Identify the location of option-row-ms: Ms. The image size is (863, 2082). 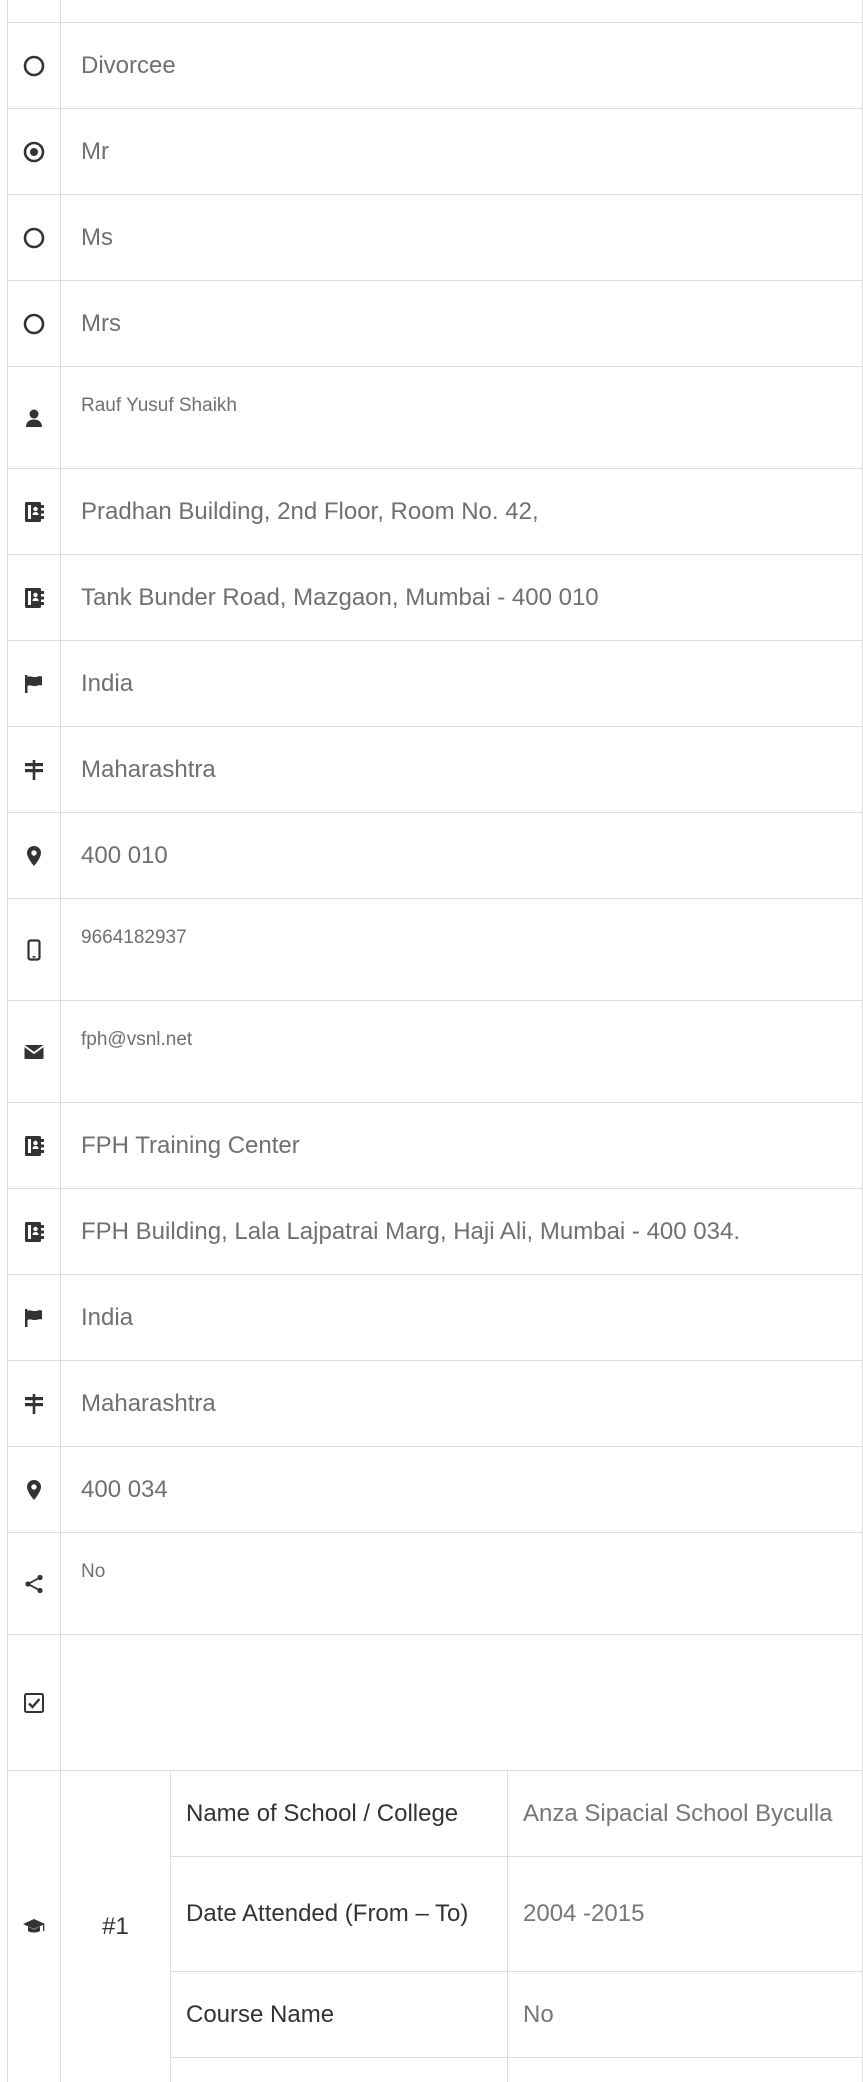
(435, 238).